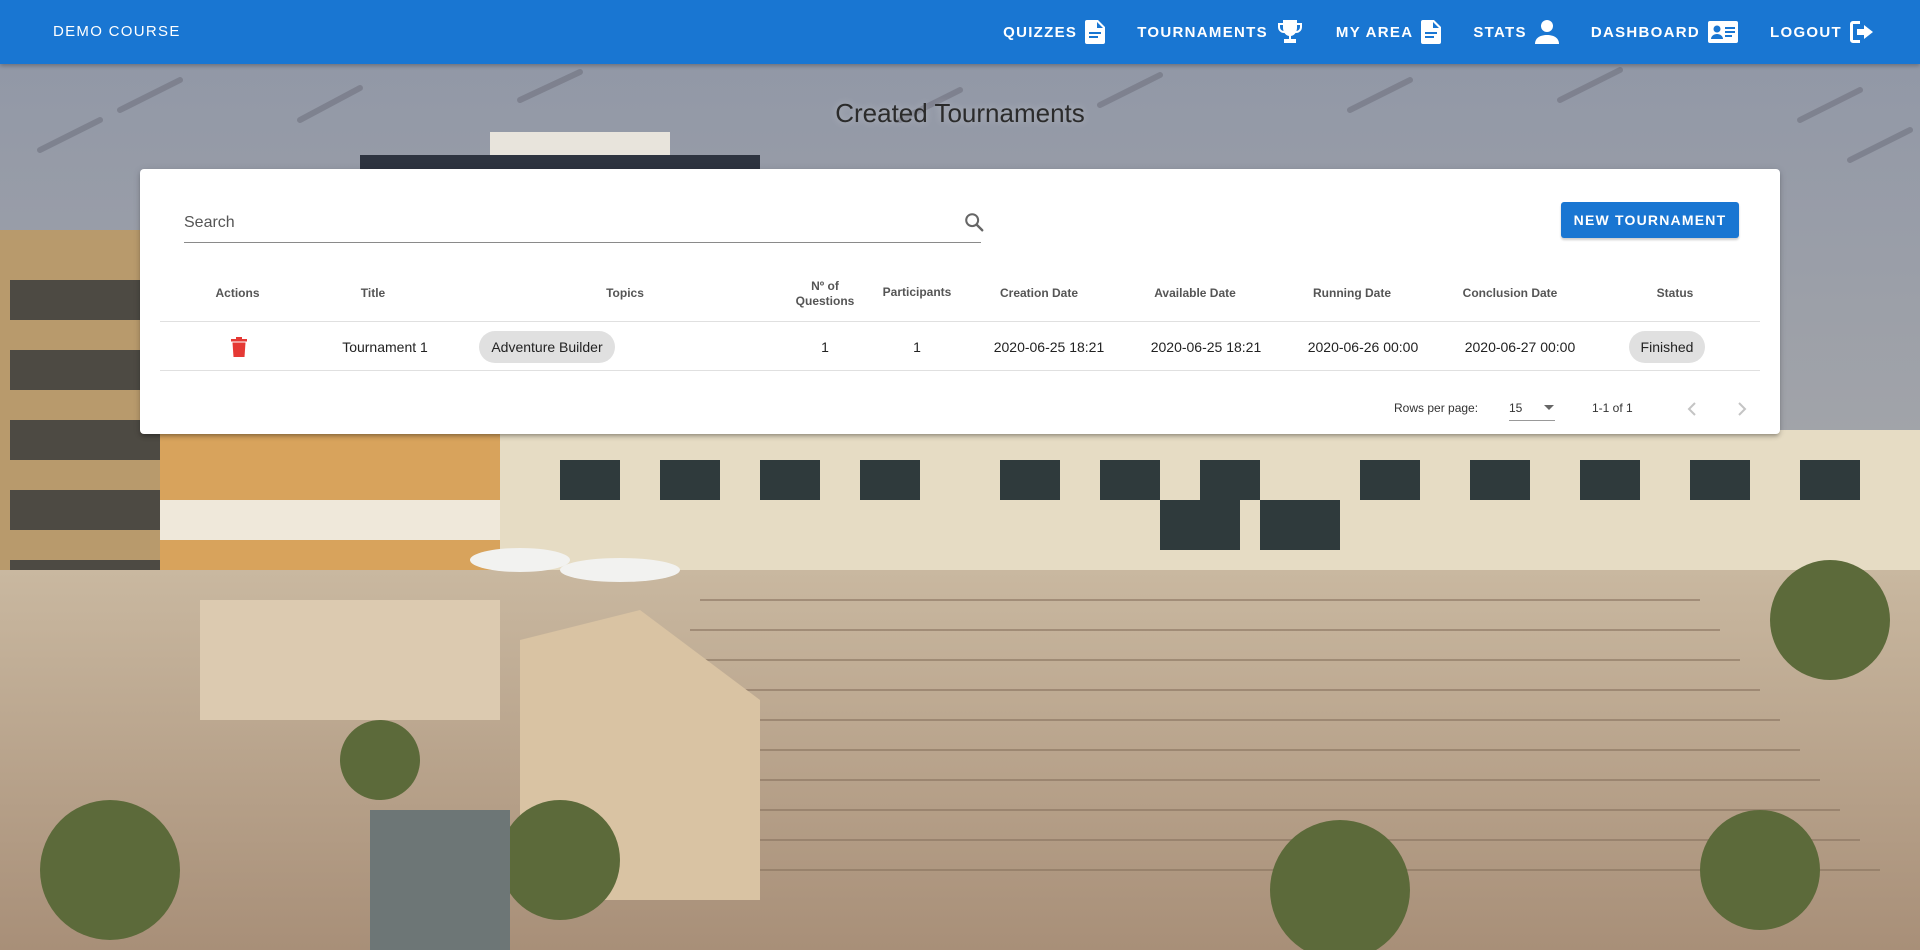 This screenshot has height=950, width=1920. Describe the element at coordinates (1352, 293) in the screenshot. I see `column-header-running-date: Running Date` at that location.